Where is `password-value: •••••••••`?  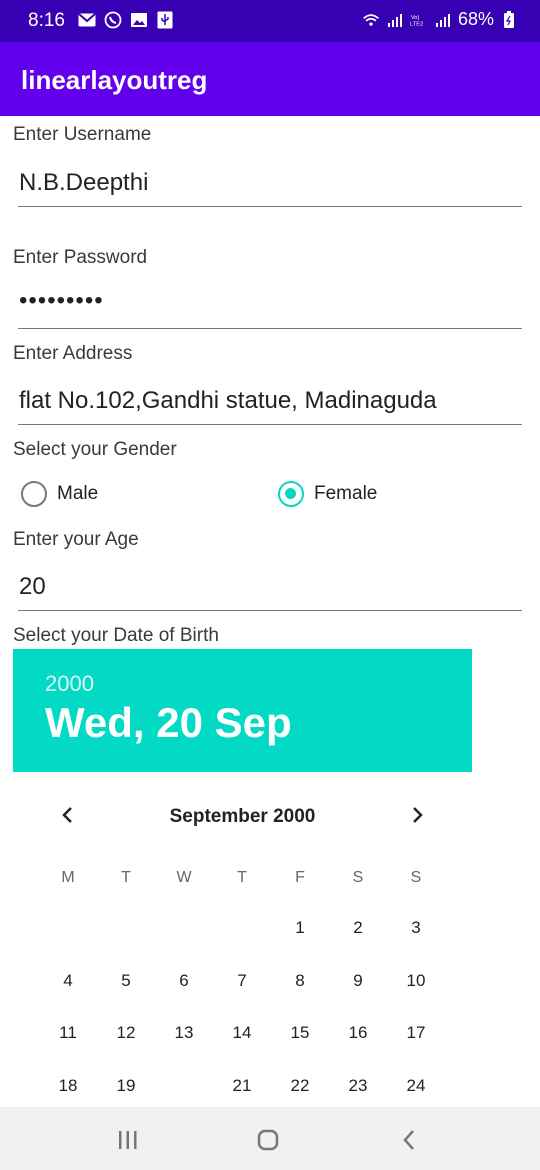 password-value: ••••••••• is located at coordinates (61, 300).